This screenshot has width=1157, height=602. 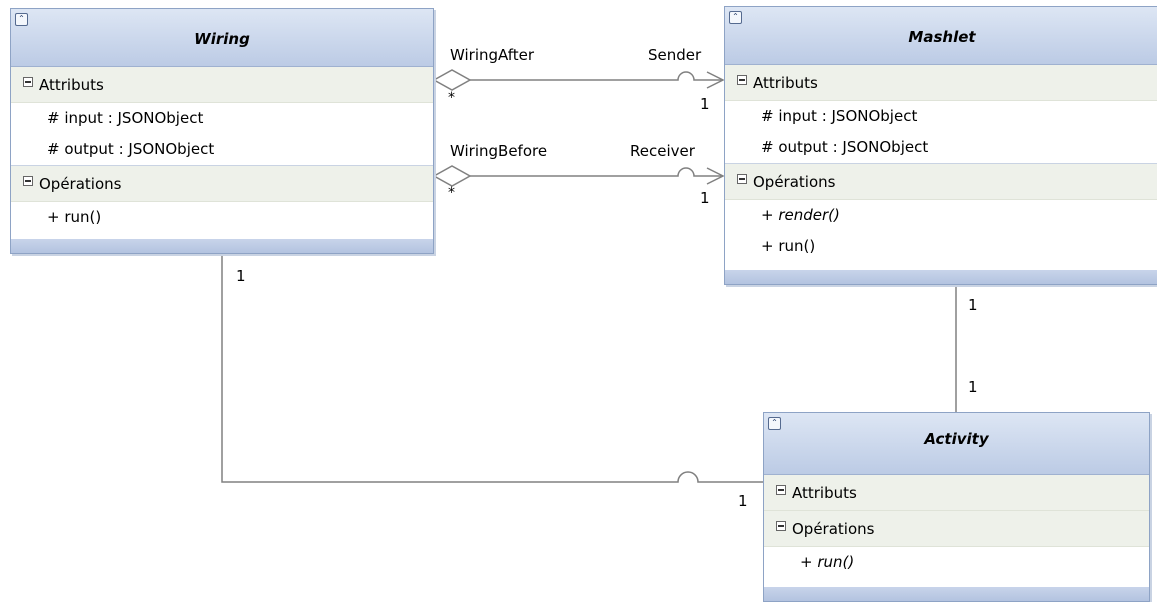 I want to click on class-activity: ⌃ Activity Attributs Opérations + run(), so click(x=956, y=507).